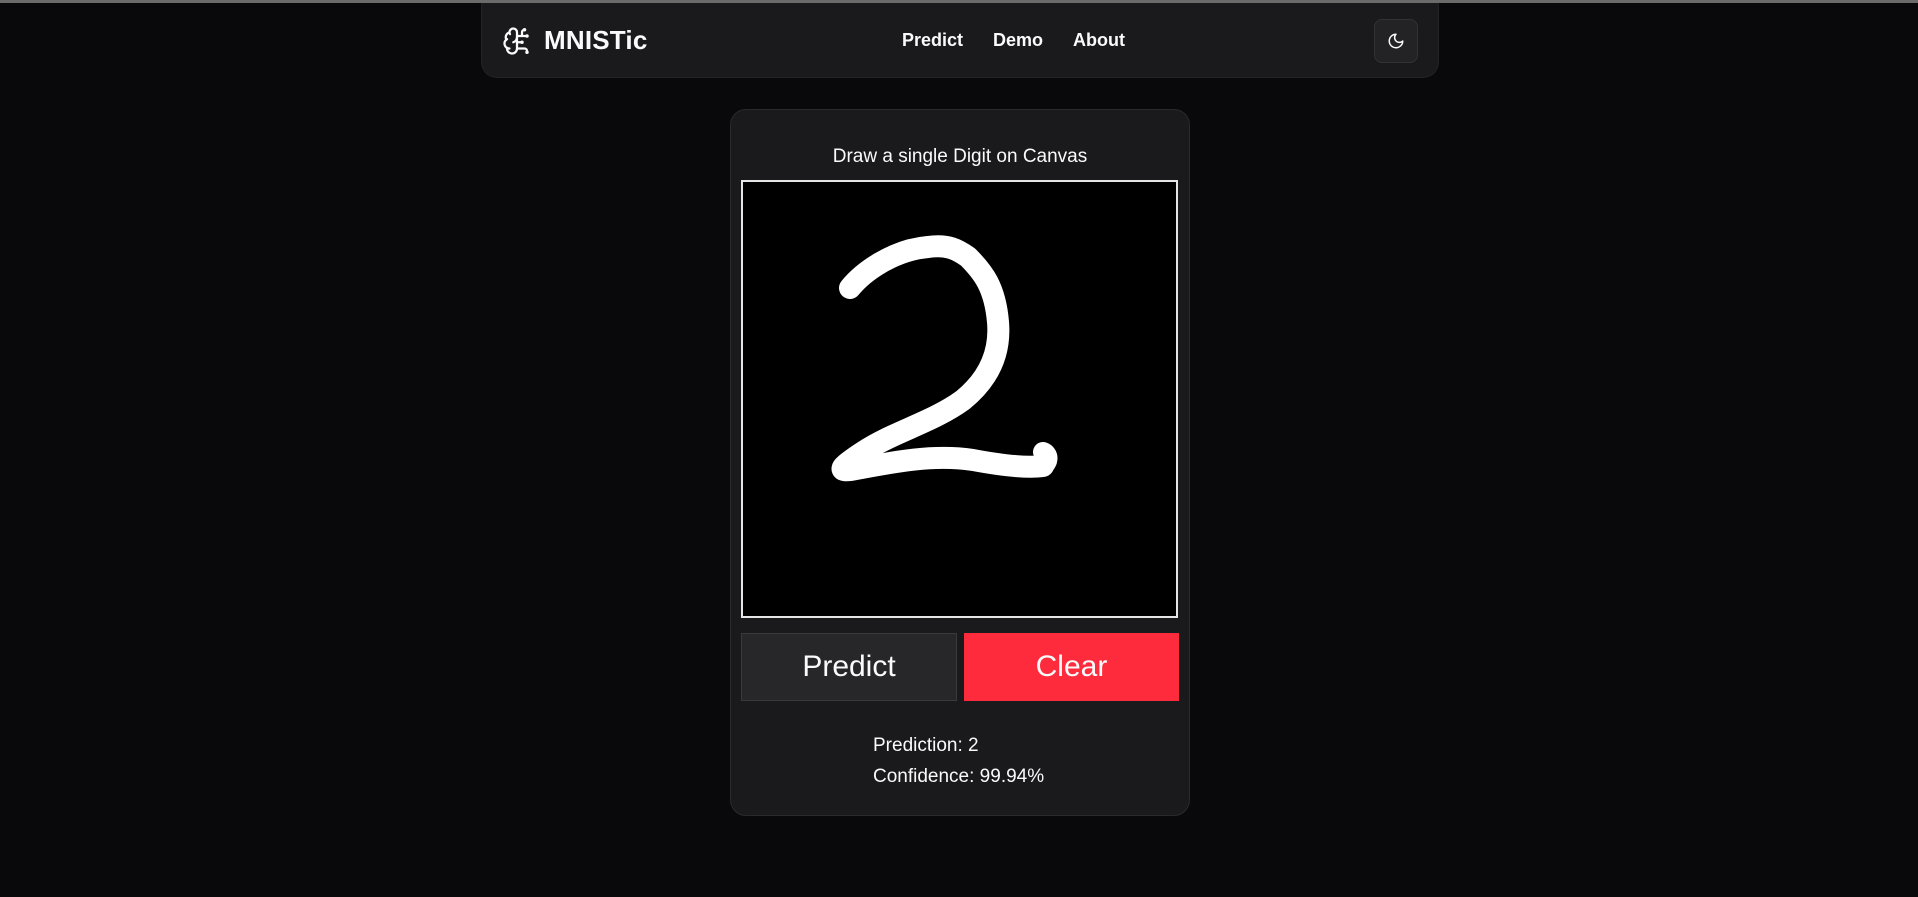 This screenshot has height=897, width=1918. I want to click on moon-icon, so click(1396, 41).